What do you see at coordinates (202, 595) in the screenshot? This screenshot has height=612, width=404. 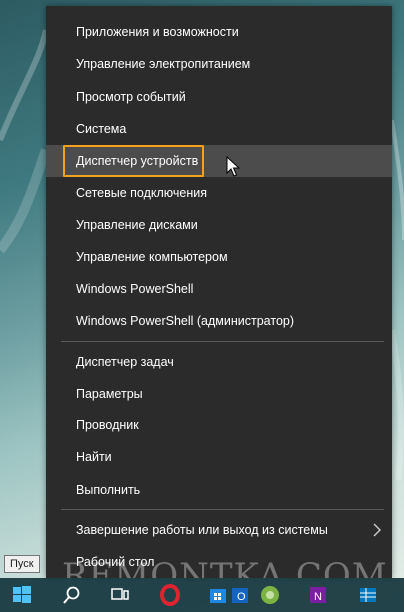 I see `taskbar: O N` at bounding box center [202, 595].